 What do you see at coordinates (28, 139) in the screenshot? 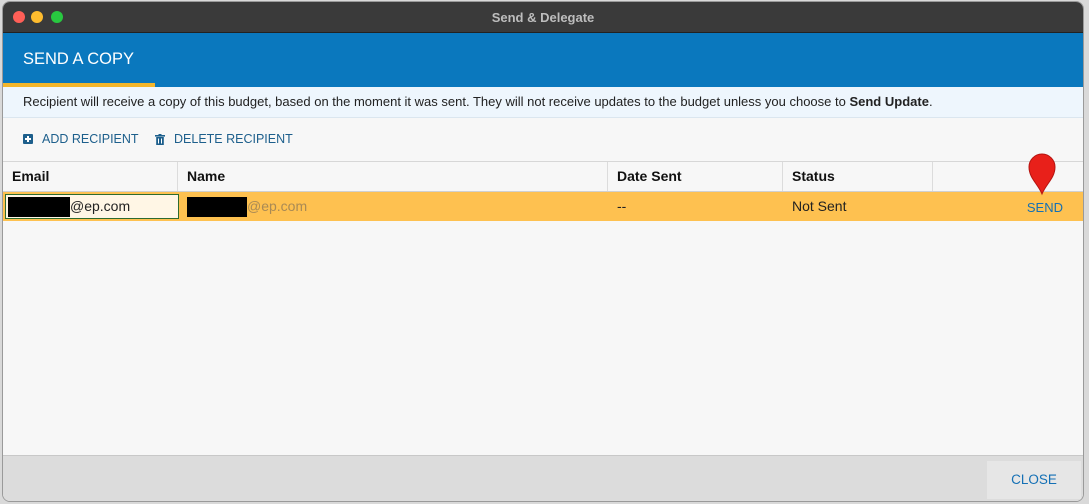
I see `plus-square-icon` at bounding box center [28, 139].